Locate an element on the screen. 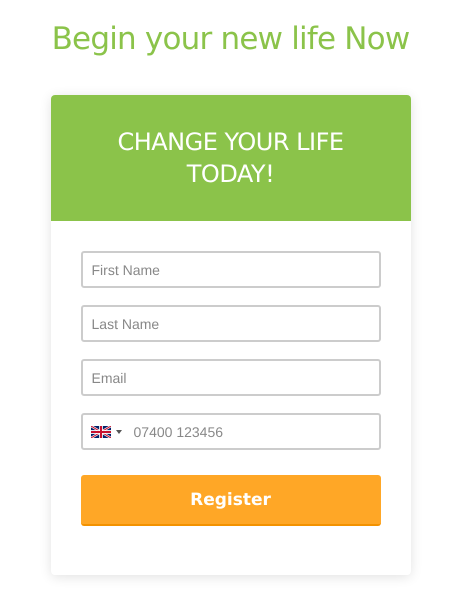  caret-icon is located at coordinates (119, 432).